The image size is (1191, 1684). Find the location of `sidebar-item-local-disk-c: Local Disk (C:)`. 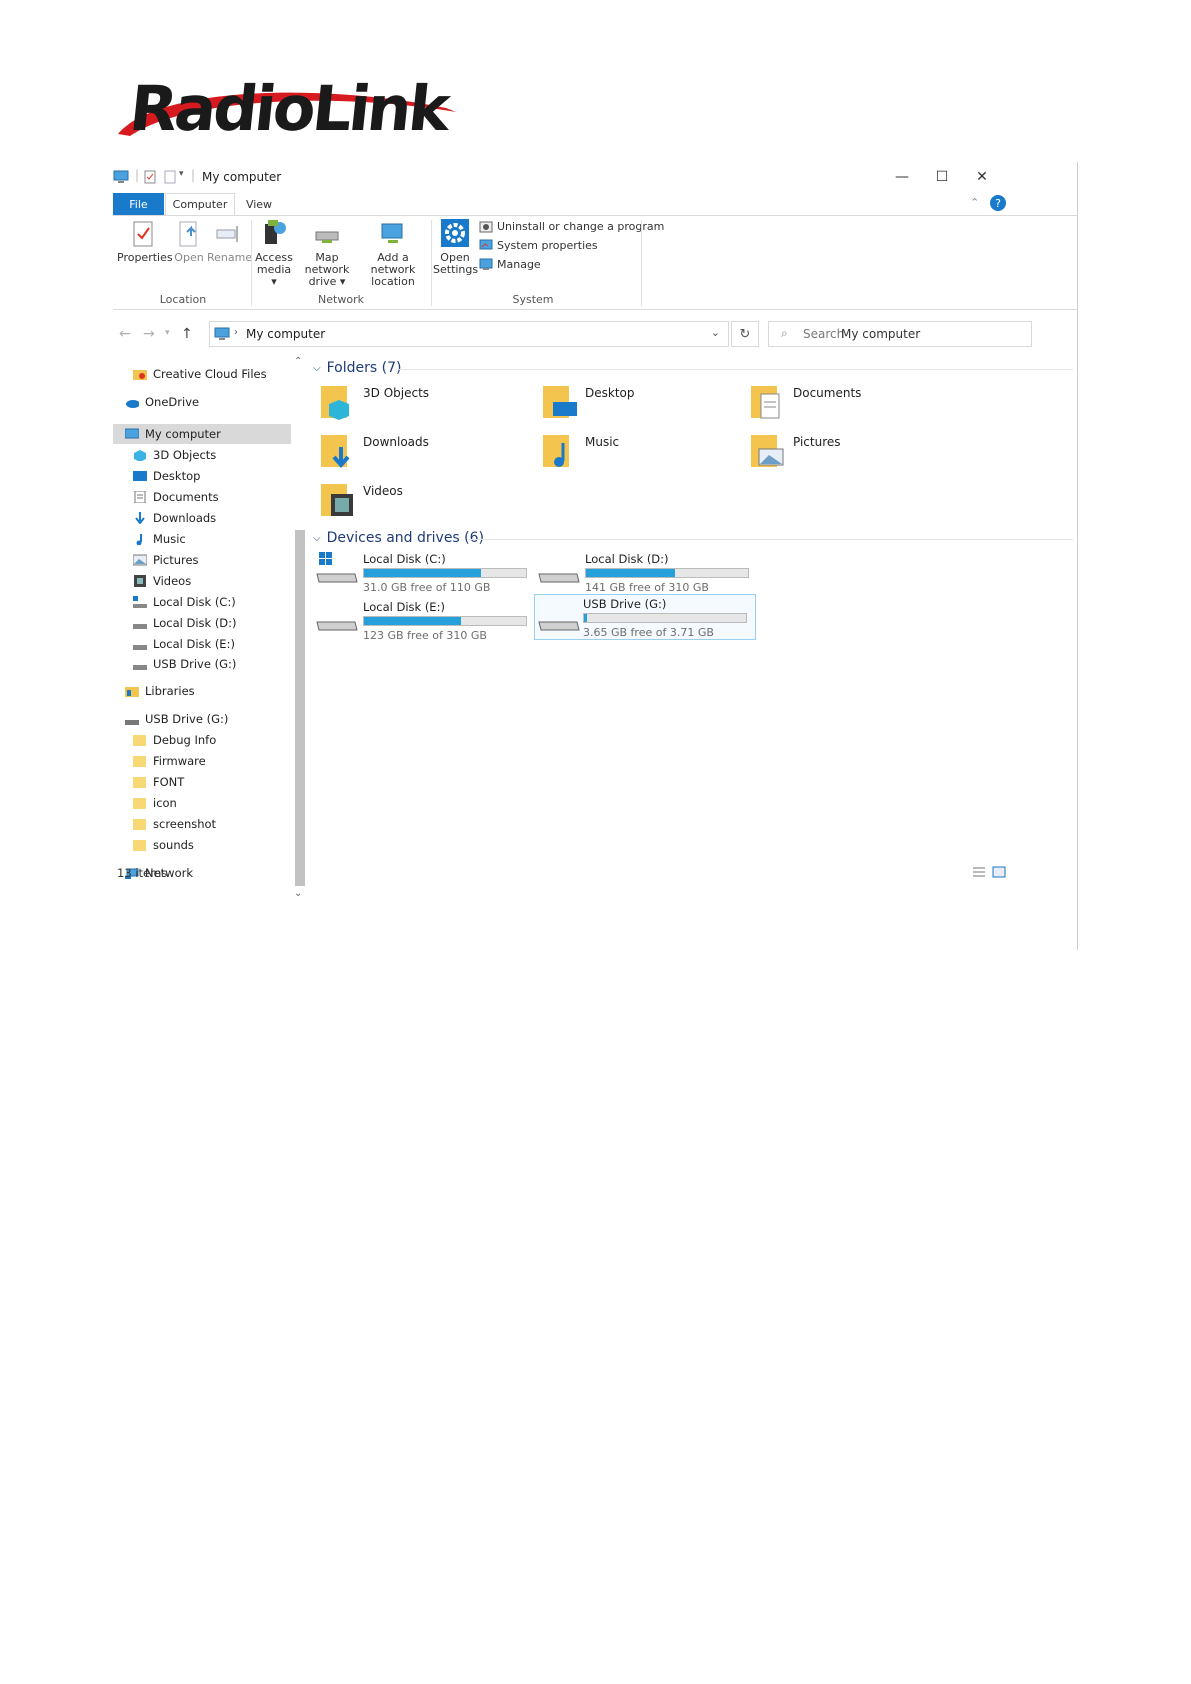

sidebar-item-local-disk-c: Local Disk (C:) is located at coordinates (202, 602).